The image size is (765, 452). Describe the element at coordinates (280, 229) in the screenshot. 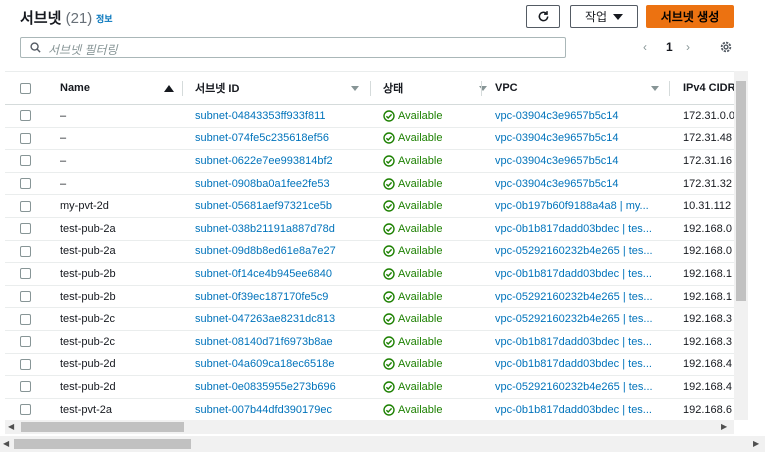

I see `cell-subnet-id: subnet-038b21191a887d78d` at that location.